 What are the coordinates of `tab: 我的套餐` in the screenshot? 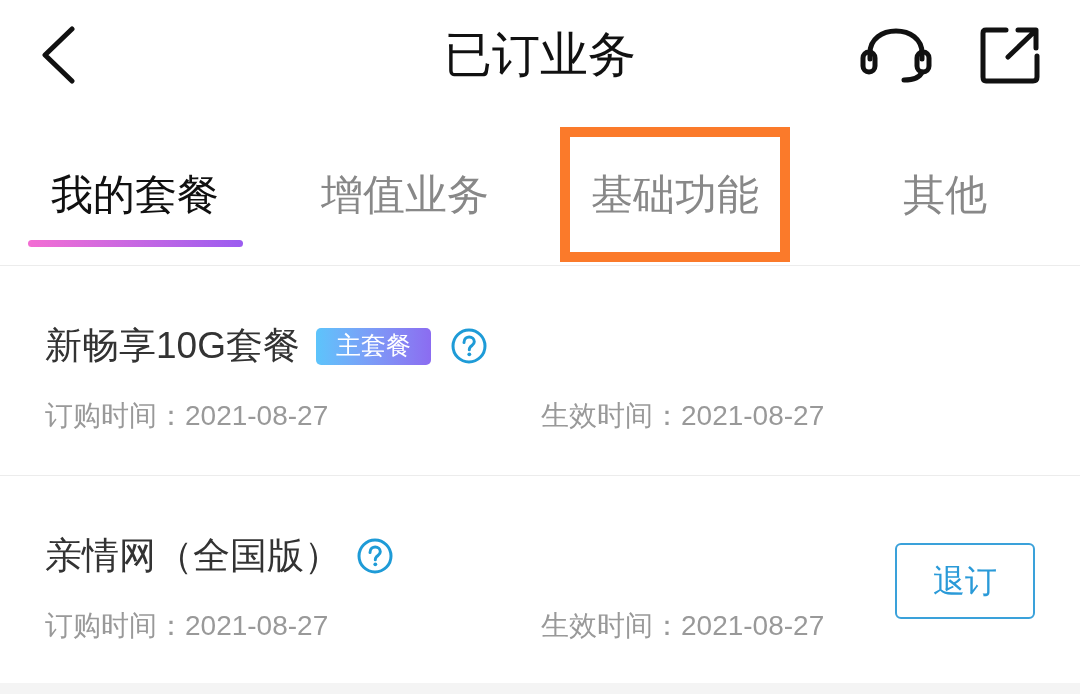 It's located at (135, 195).